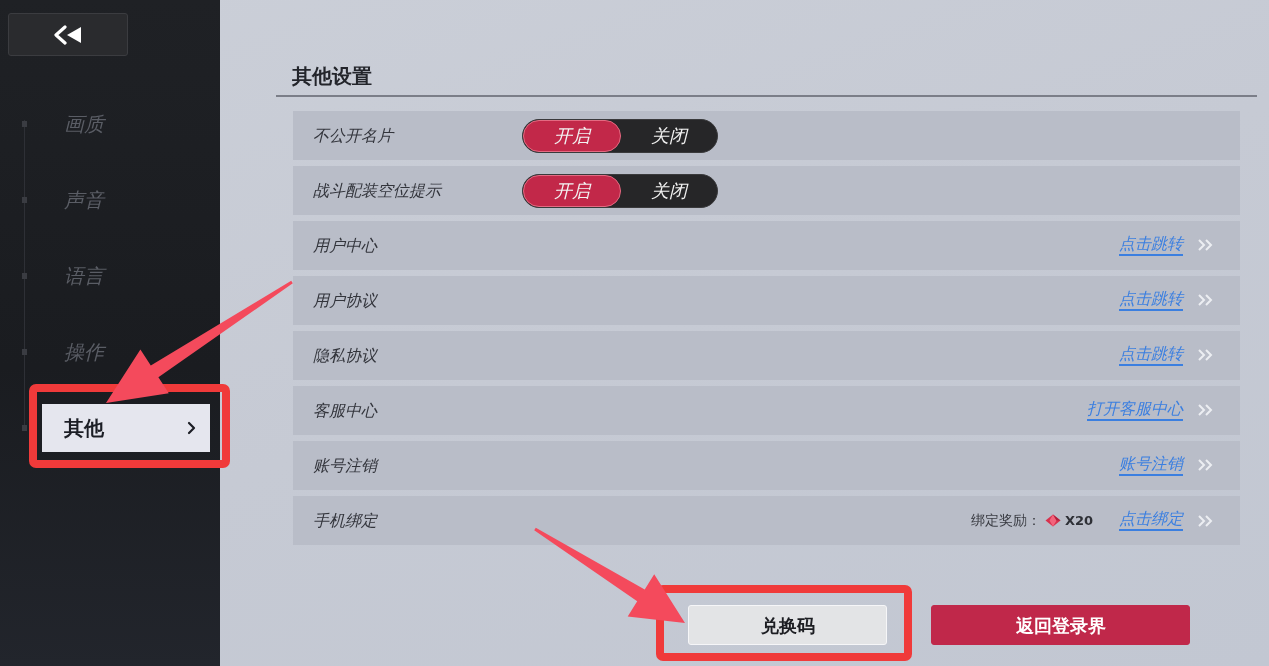 This screenshot has height=666, width=1269. What do you see at coordinates (1052, 520) in the screenshot?
I see `gem-icon` at bounding box center [1052, 520].